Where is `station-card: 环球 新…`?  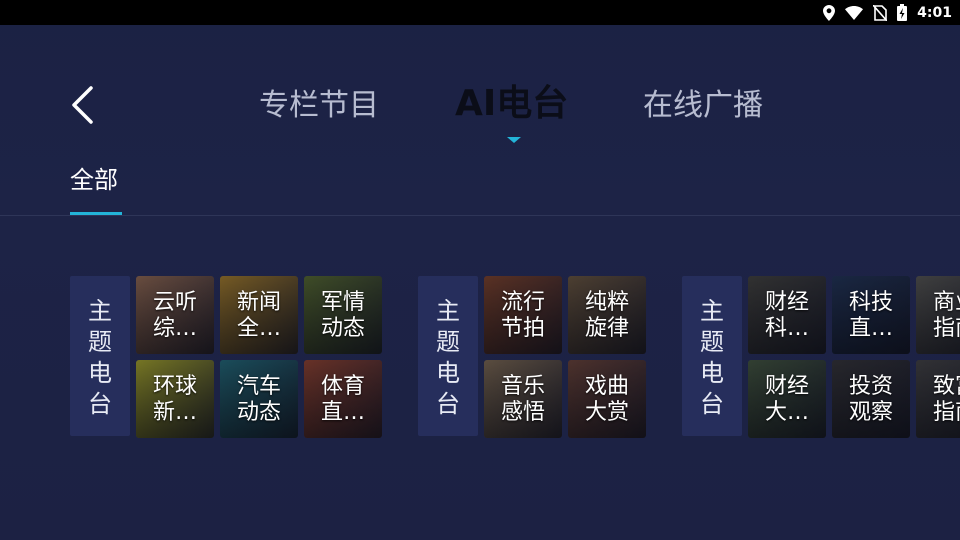
station-card: 环球 新… is located at coordinates (175, 399).